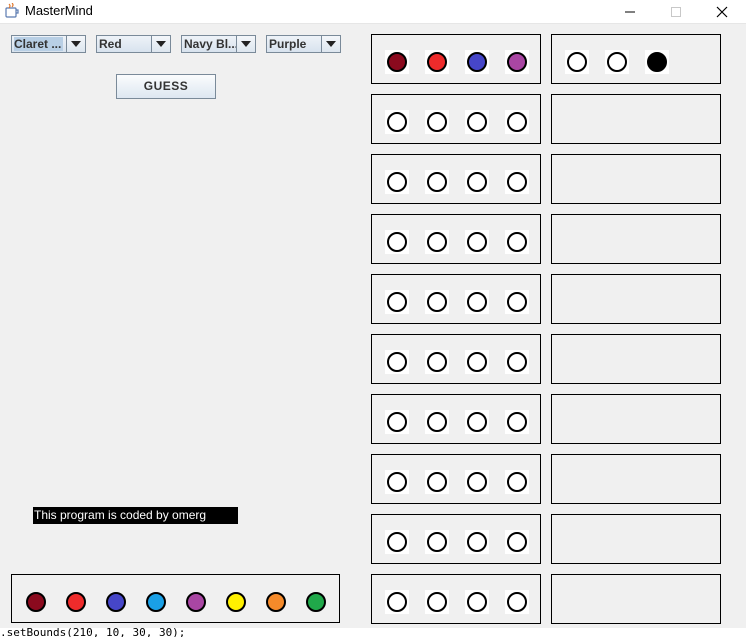 This screenshot has height=637, width=746. What do you see at coordinates (133, 44) in the screenshot?
I see `color-select-2: Red` at bounding box center [133, 44].